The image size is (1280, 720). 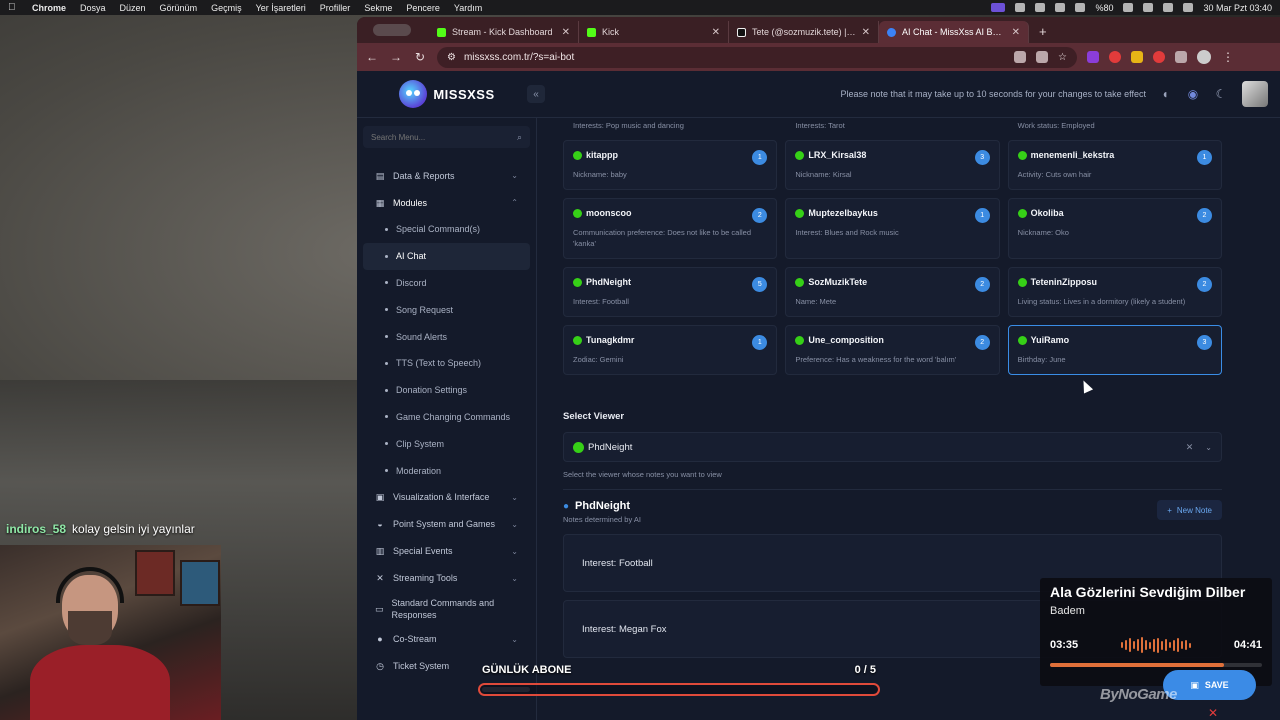 I want to click on sidebar-subitem-donation-settings: Donation Settings, so click(x=446, y=390).